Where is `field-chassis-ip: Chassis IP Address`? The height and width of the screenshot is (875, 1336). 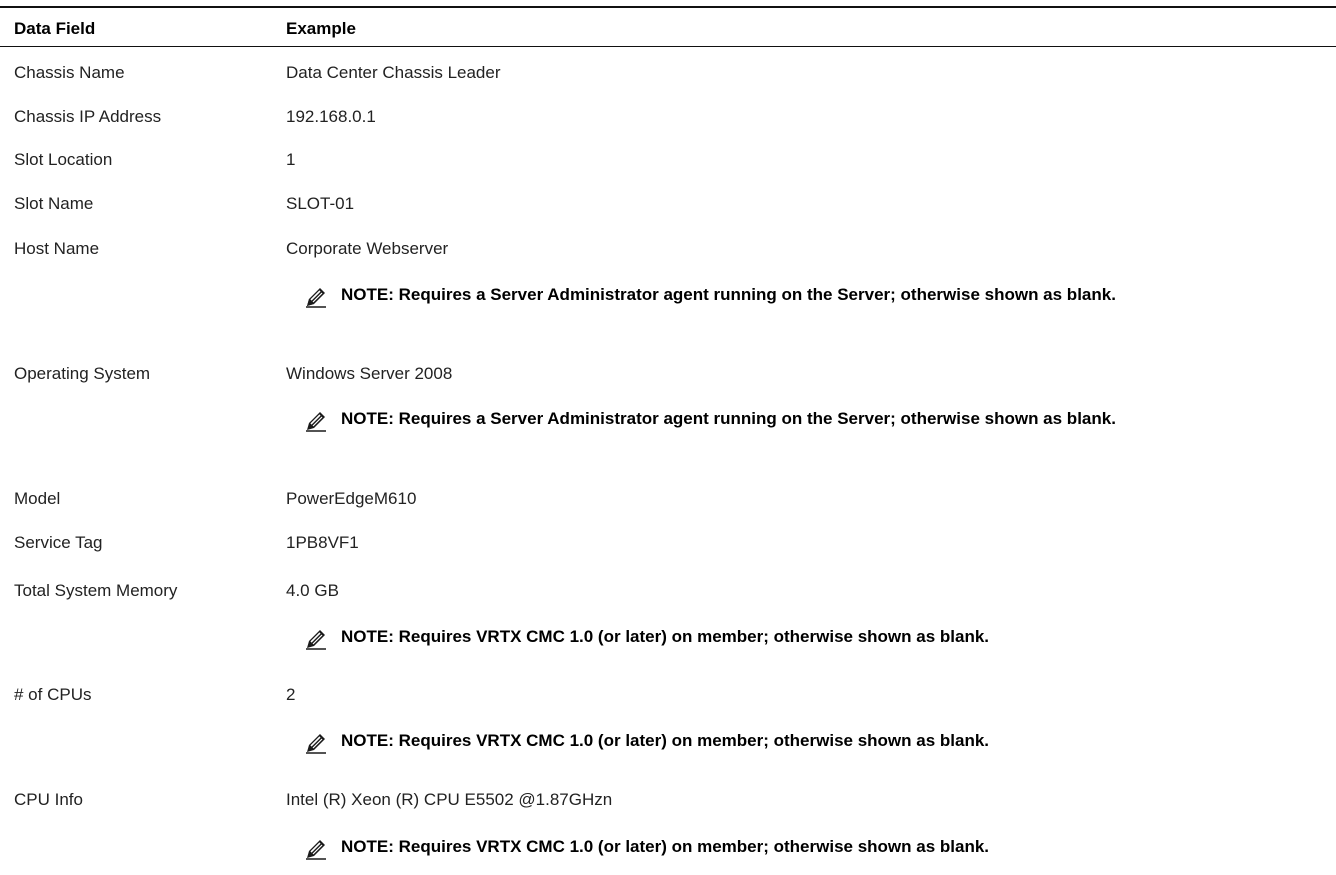 field-chassis-ip: Chassis IP Address is located at coordinates (88, 116).